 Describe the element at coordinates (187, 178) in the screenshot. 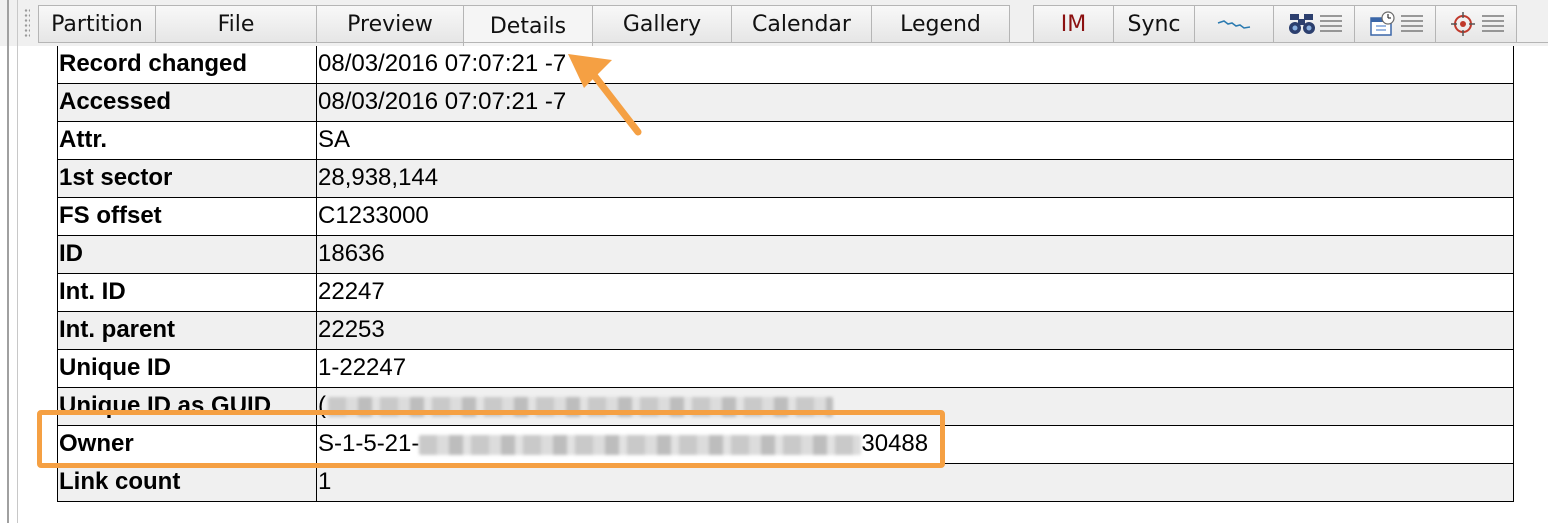

I see `row-key: 1st sector` at that location.